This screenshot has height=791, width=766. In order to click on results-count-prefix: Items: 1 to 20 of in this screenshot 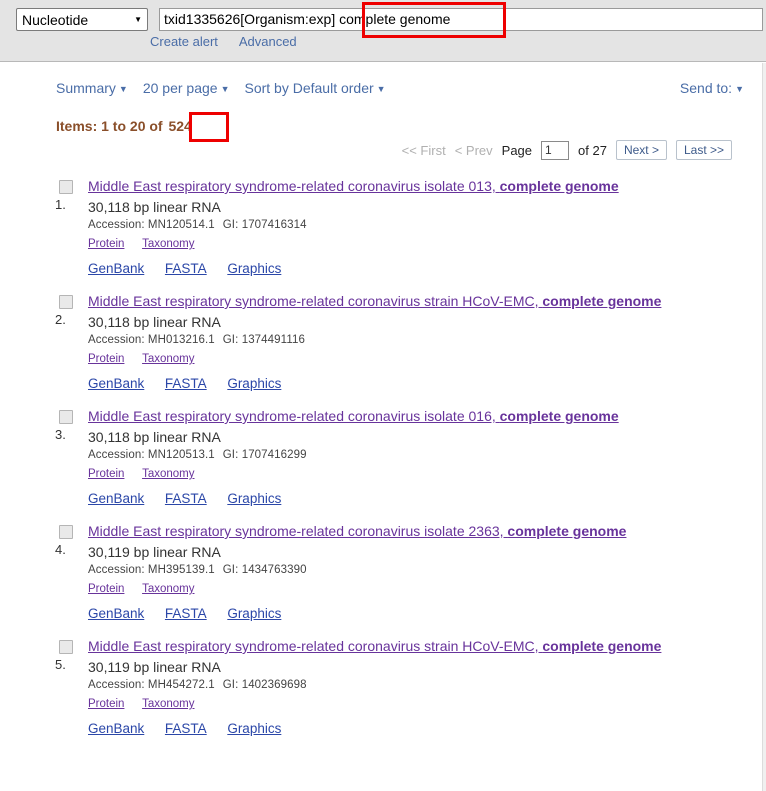, I will do `click(111, 126)`.